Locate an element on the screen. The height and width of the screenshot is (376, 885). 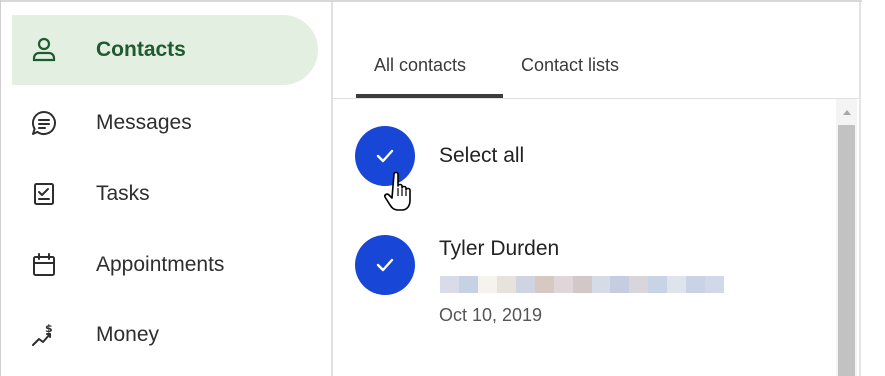
sidebar-item-label: Appointments is located at coordinates (160, 264).